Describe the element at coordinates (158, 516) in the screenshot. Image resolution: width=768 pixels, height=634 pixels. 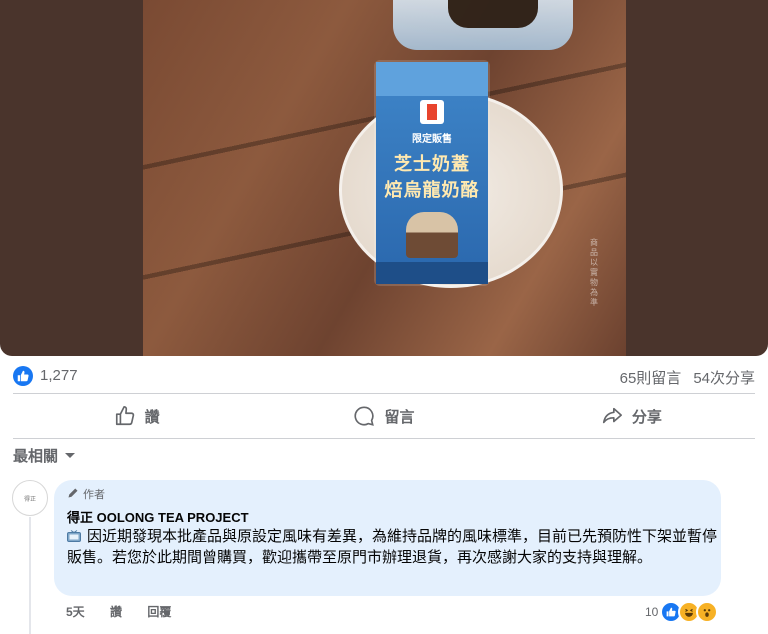
I see `comment-author-name: 得正 OOLONG TEA PROJECT` at that location.